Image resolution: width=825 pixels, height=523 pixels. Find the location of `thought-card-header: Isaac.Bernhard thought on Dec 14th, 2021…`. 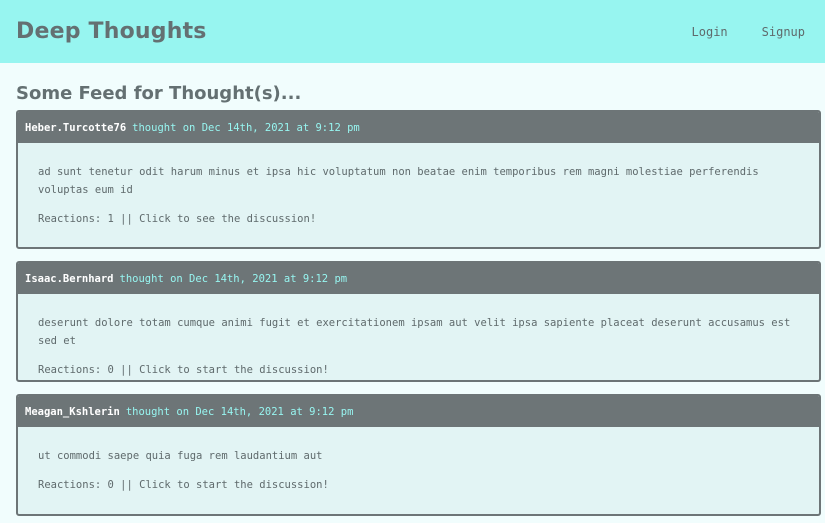

thought-card-header: Isaac.Bernhard thought on Dec 14th, 2021… is located at coordinates (418, 278).